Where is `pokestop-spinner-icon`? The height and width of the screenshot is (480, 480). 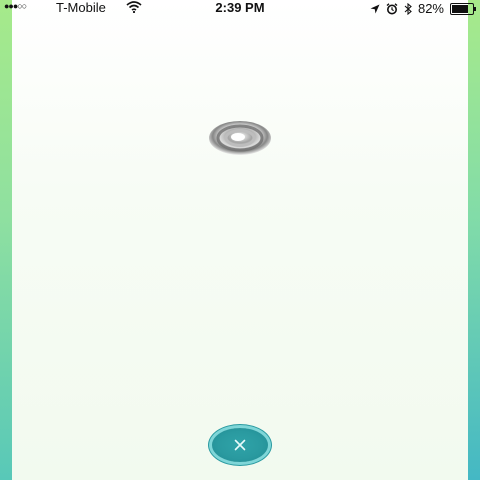 pokestop-spinner-icon is located at coordinates (240, 138).